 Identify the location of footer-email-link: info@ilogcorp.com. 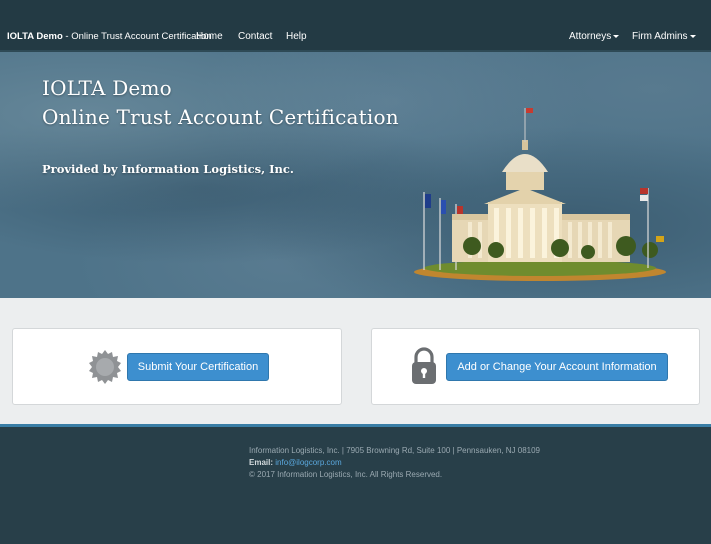
(308, 462).